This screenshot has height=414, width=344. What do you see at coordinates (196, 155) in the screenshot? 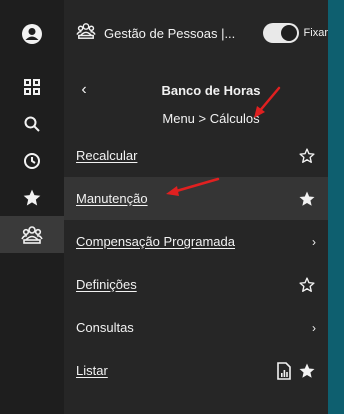
I see `menu-item-recalcular: Recalcular` at bounding box center [196, 155].